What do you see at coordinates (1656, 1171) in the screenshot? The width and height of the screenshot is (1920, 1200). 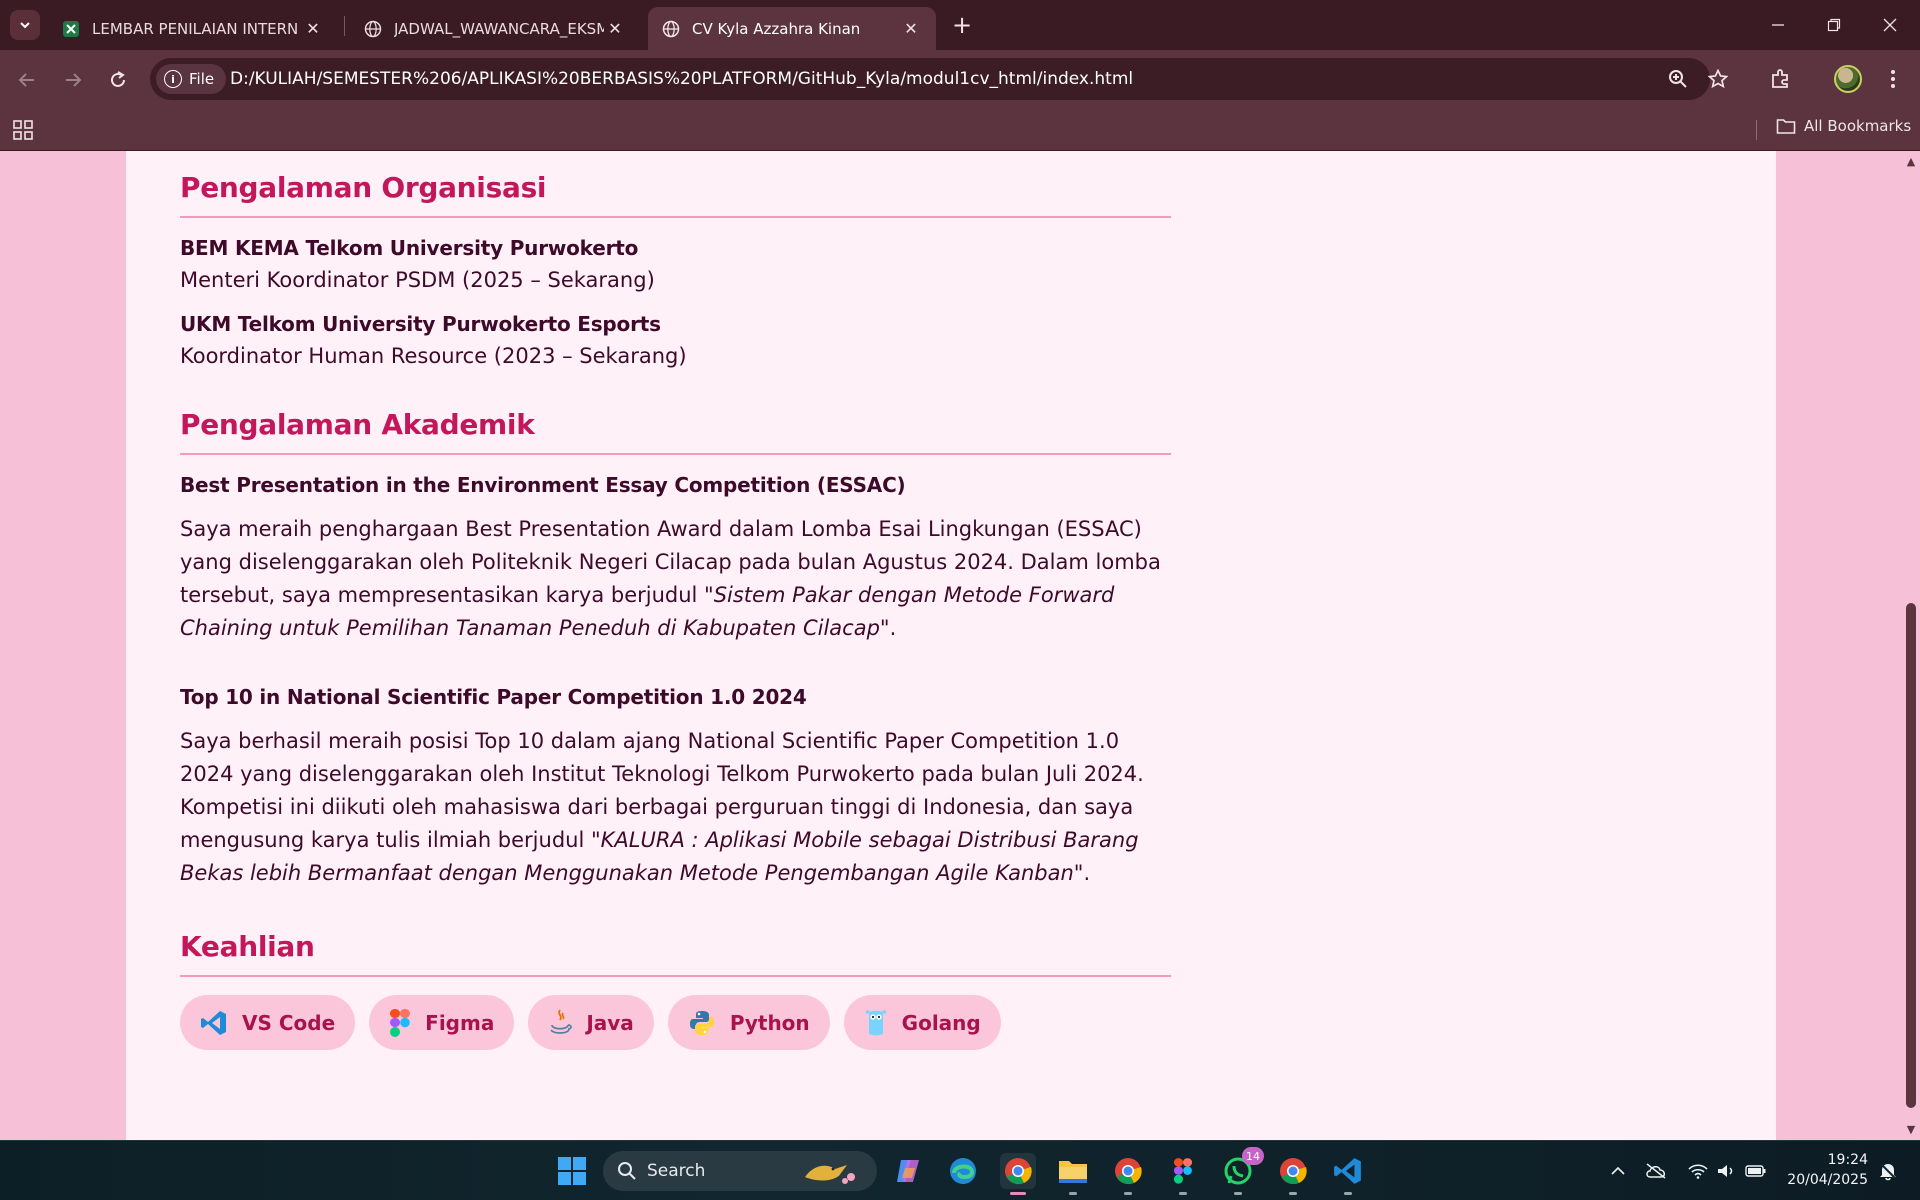 I see `onedrive-offline-icon` at bounding box center [1656, 1171].